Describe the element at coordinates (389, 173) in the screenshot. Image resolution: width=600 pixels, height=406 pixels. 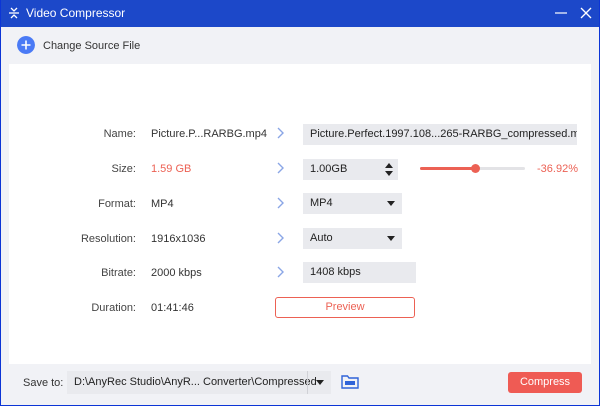
I see `stepper-down-icon` at that location.